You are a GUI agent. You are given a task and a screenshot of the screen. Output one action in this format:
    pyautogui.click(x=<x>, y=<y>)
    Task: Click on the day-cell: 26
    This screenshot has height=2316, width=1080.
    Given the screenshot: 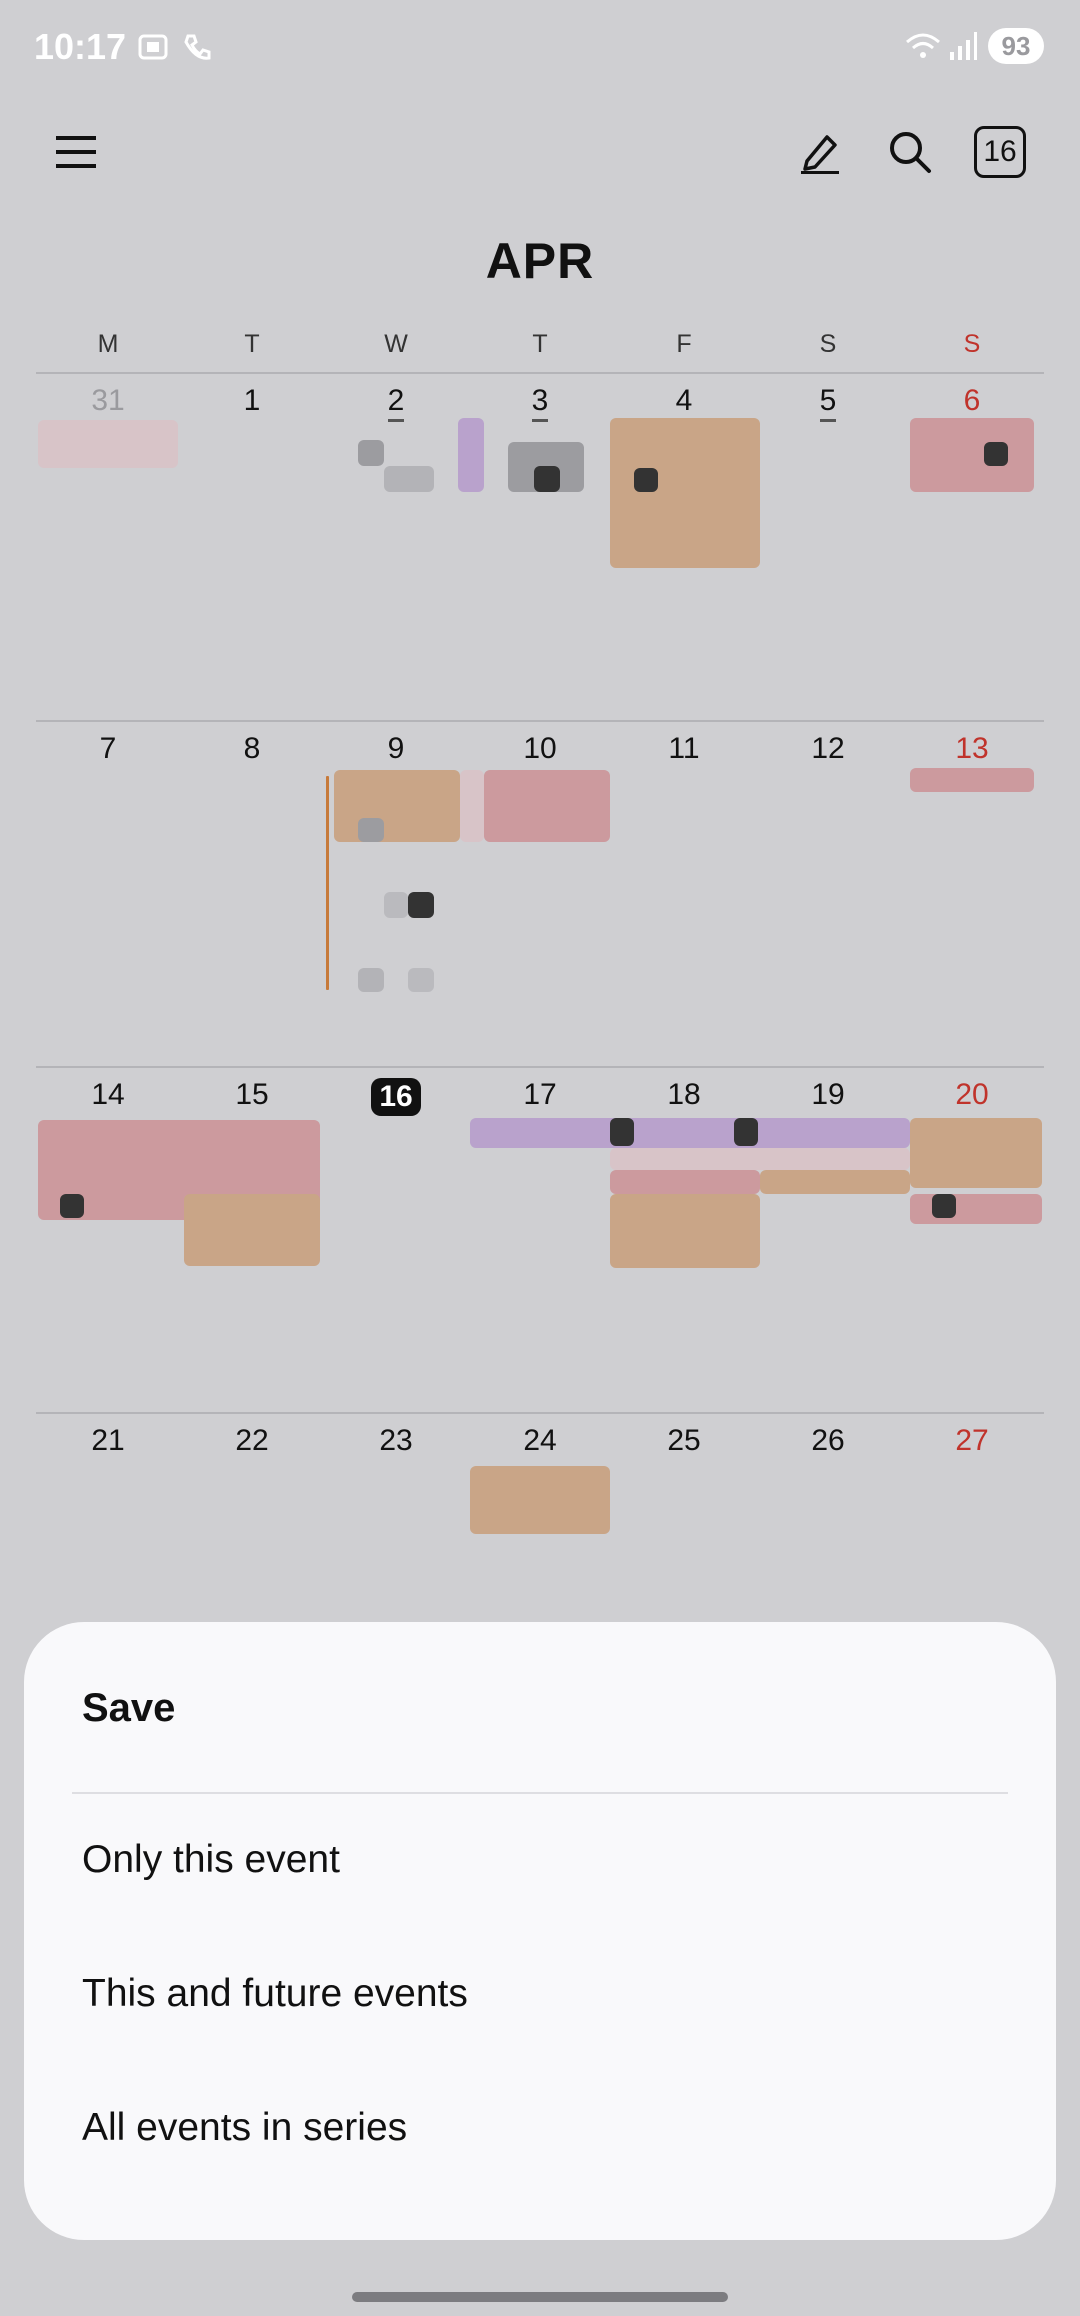 What is the action you would take?
    pyautogui.click(x=828, y=1441)
    